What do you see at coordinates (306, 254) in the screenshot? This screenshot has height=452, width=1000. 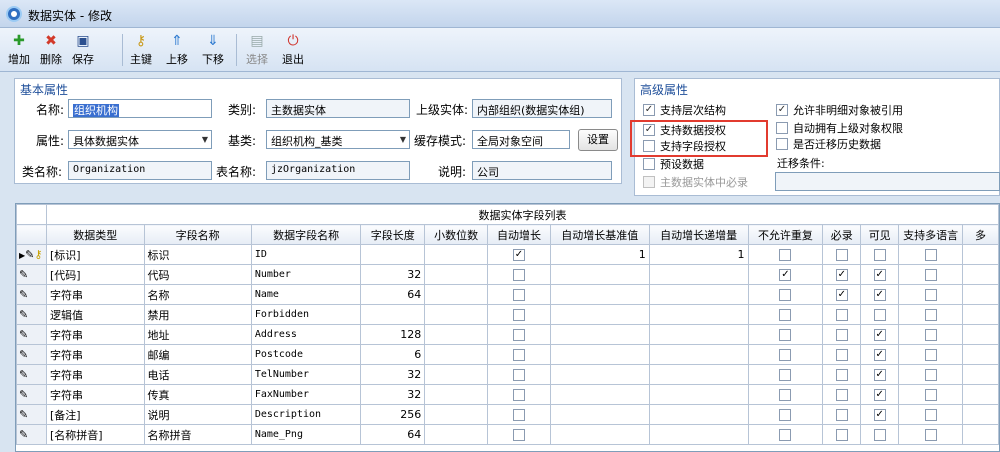 I see `cell-db-field-name: ID` at bounding box center [306, 254].